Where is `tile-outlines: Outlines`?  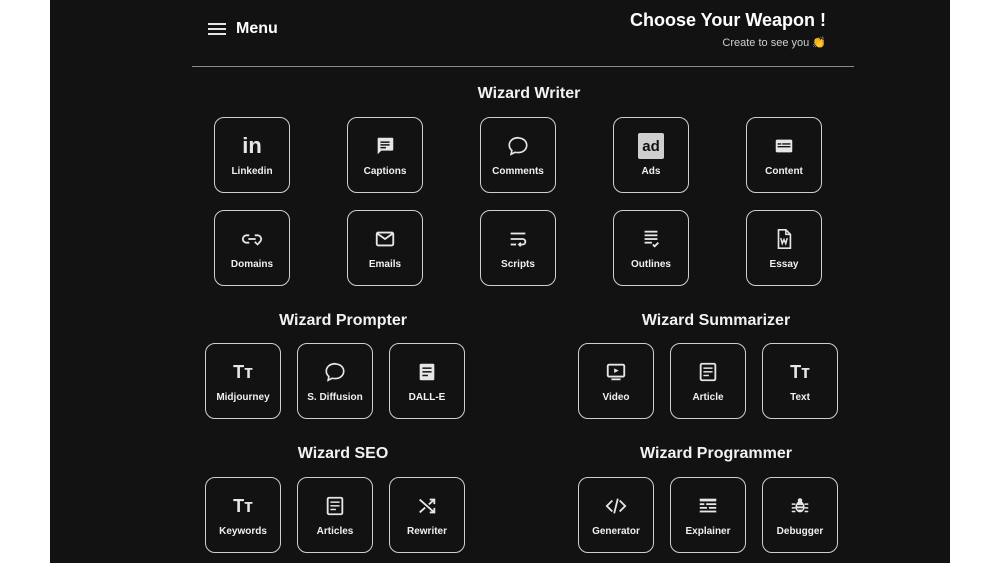
tile-outlines: Outlines is located at coordinates (651, 248).